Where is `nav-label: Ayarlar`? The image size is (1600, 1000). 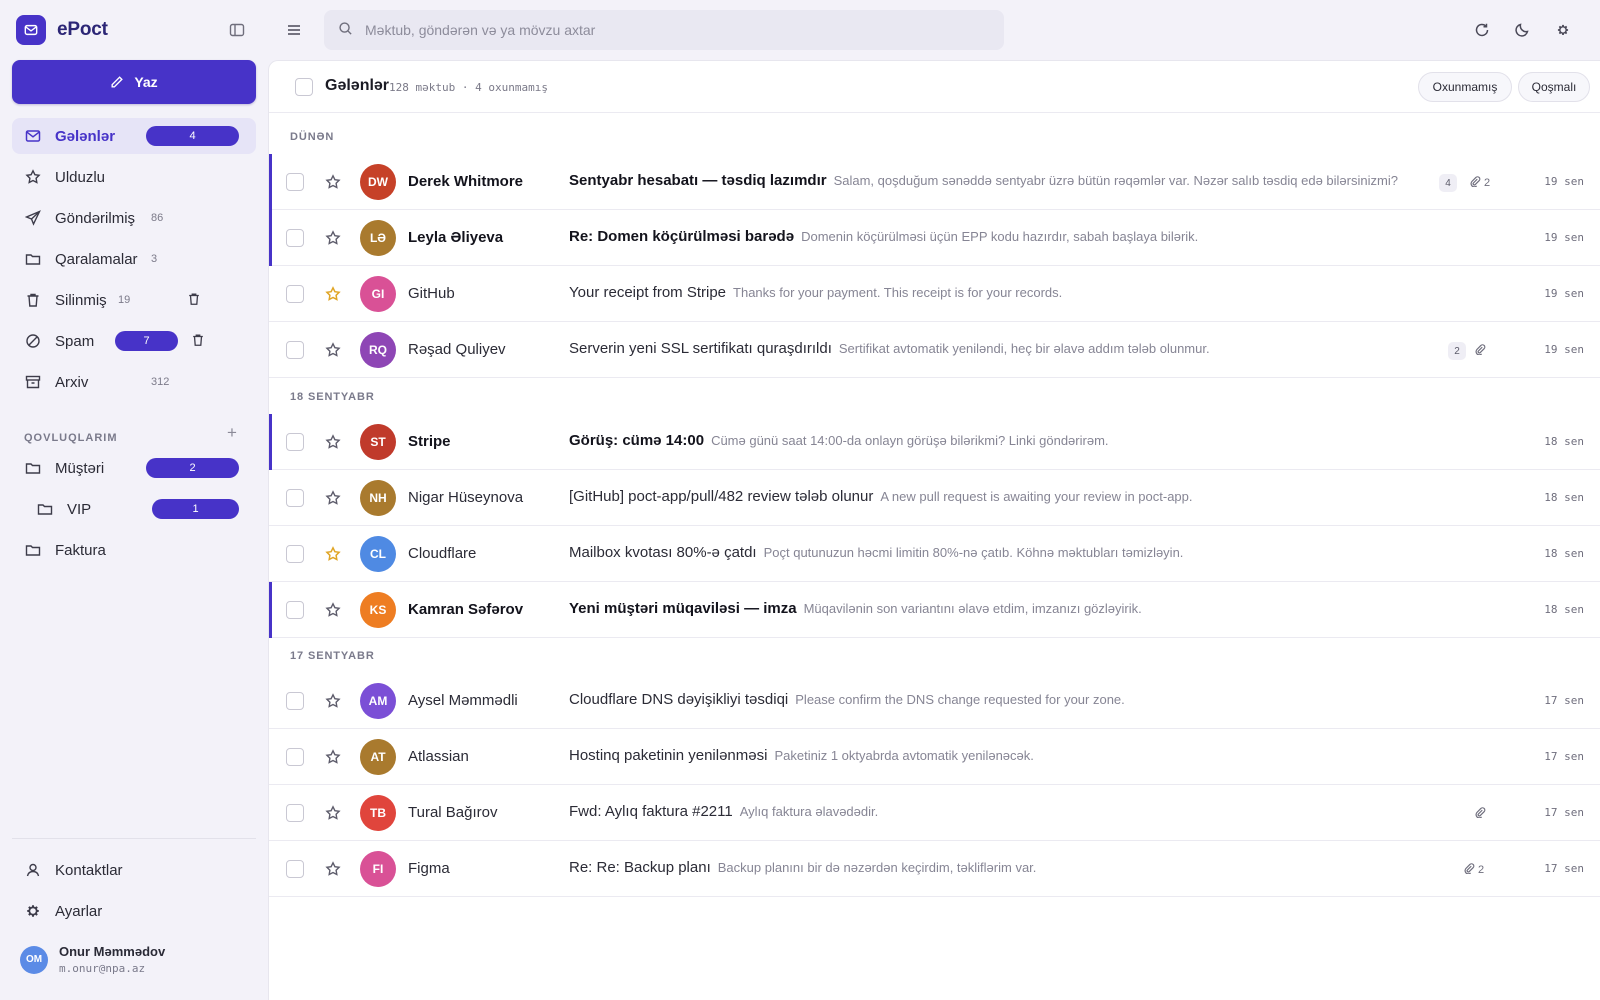 nav-label: Ayarlar is located at coordinates (79, 911).